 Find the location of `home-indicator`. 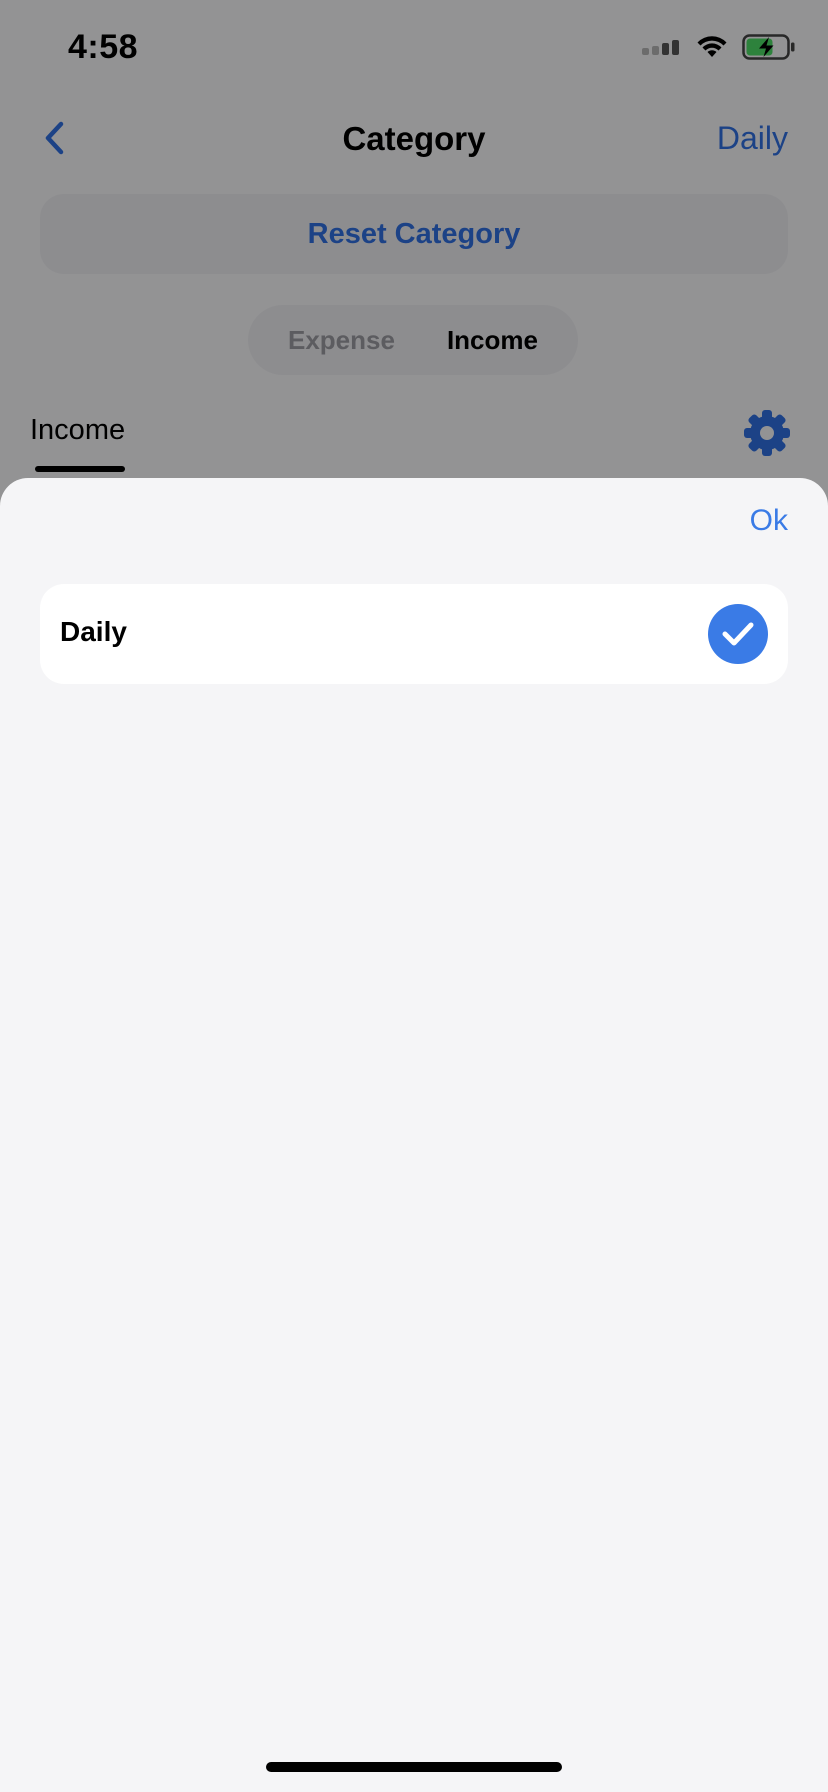

home-indicator is located at coordinates (414, 1767).